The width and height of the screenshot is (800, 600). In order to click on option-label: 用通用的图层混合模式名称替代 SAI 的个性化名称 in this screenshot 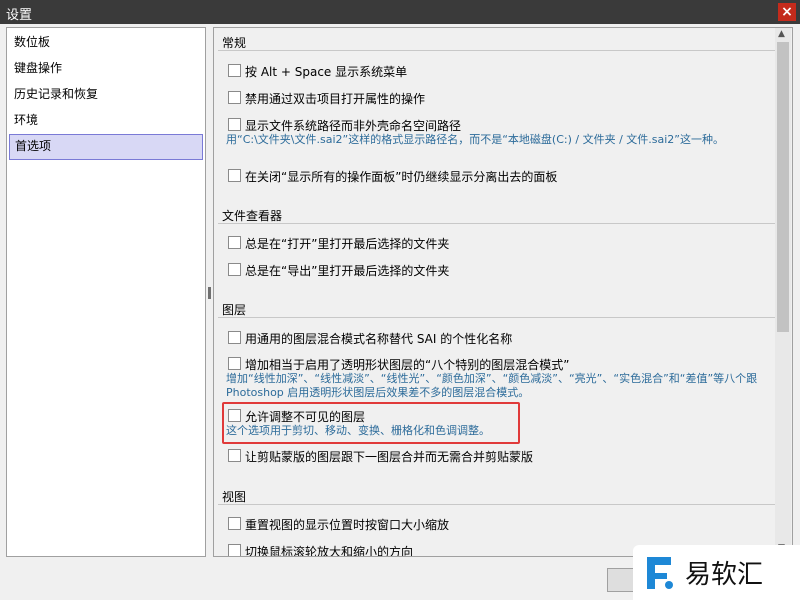, I will do `click(379, 339)`.